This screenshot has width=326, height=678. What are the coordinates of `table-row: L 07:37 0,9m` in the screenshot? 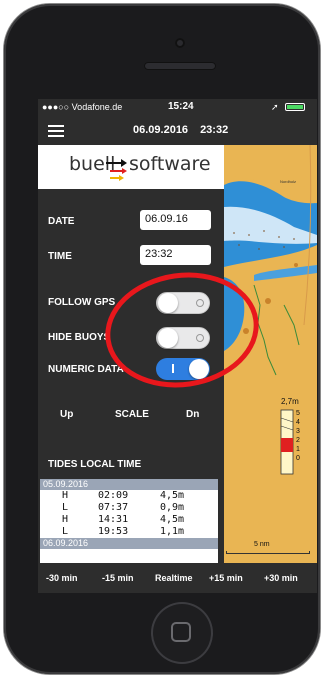 It's located at (129, 508).